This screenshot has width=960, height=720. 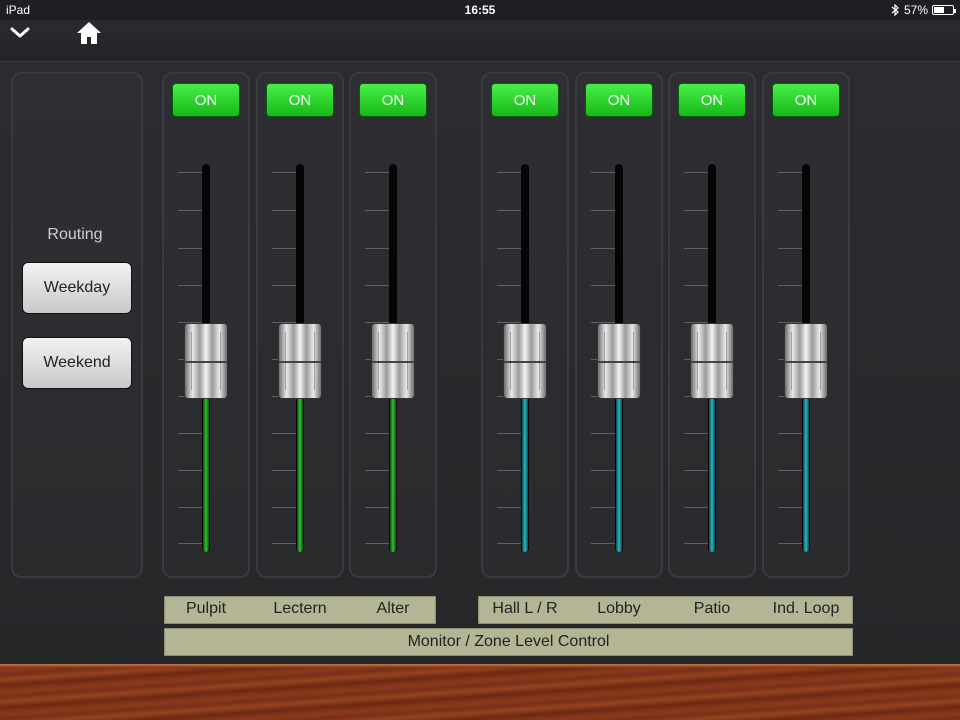 I want to click on wood-trim-edge, so click(x=480, y=666).